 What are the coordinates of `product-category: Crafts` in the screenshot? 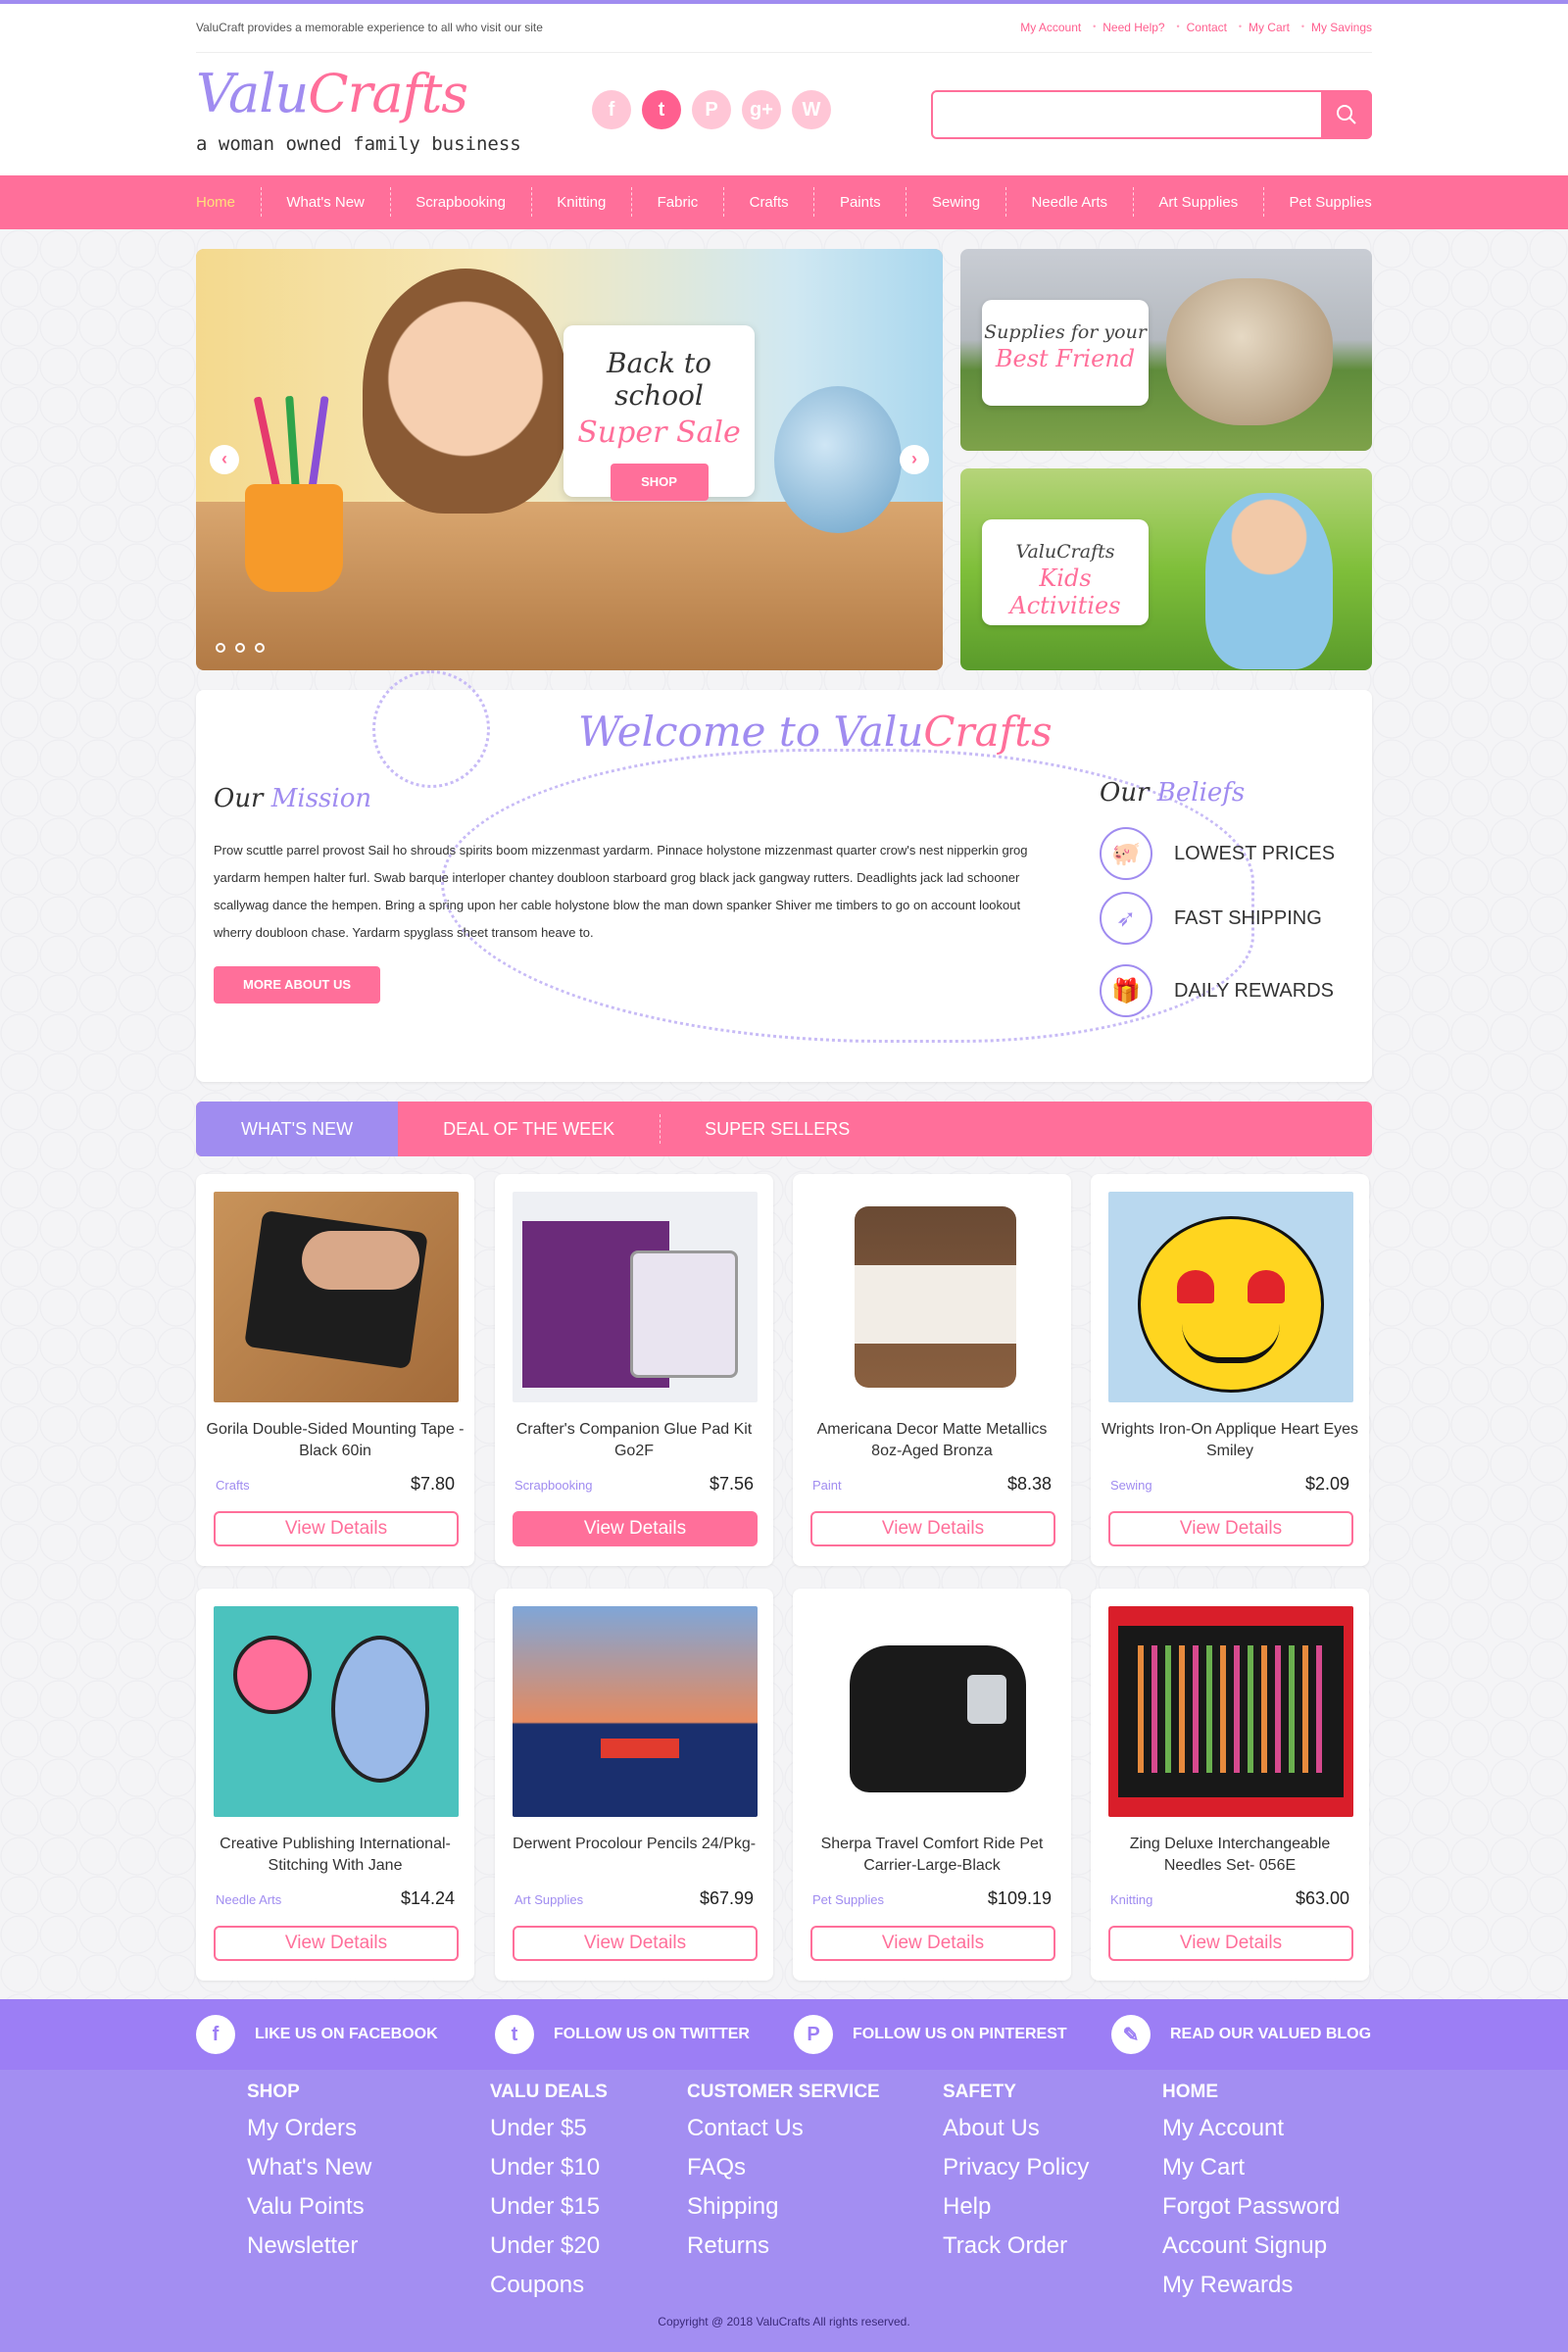 It's located at (233, 1485).